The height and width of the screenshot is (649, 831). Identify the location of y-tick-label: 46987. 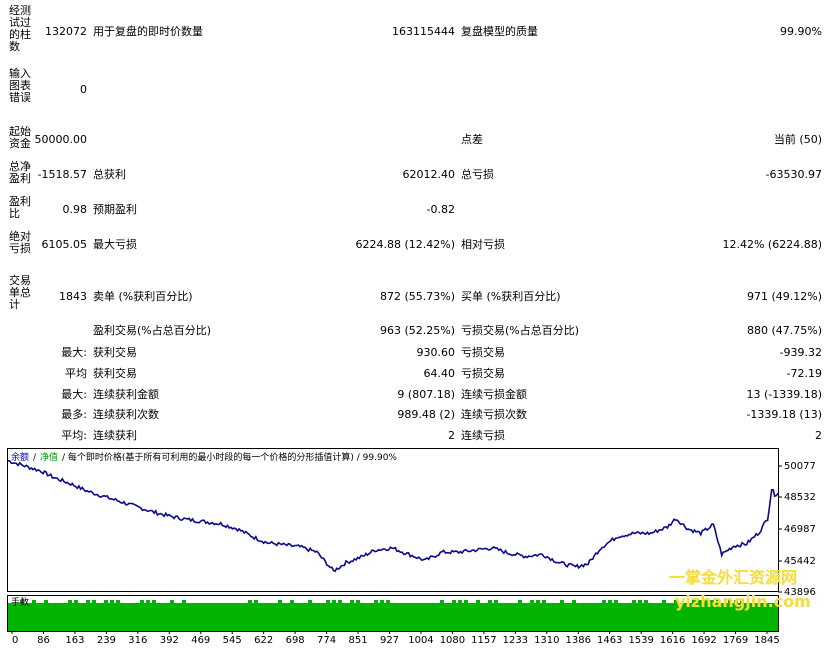
(800, 529).